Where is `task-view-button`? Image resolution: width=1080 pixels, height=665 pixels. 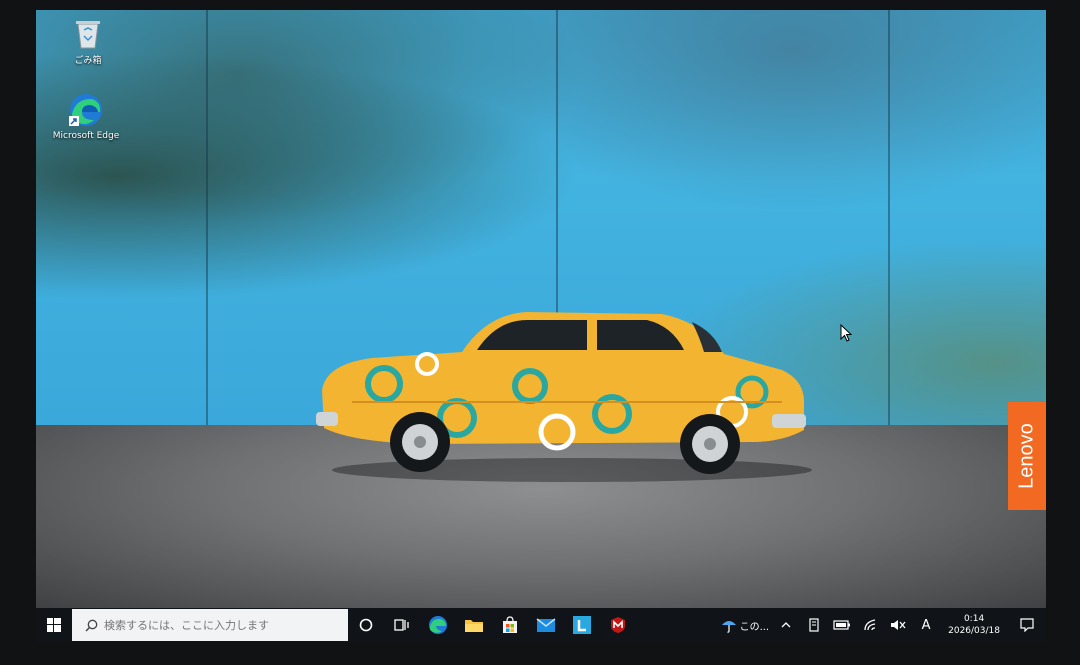 task-view-button is located at coordinates (402, 625).